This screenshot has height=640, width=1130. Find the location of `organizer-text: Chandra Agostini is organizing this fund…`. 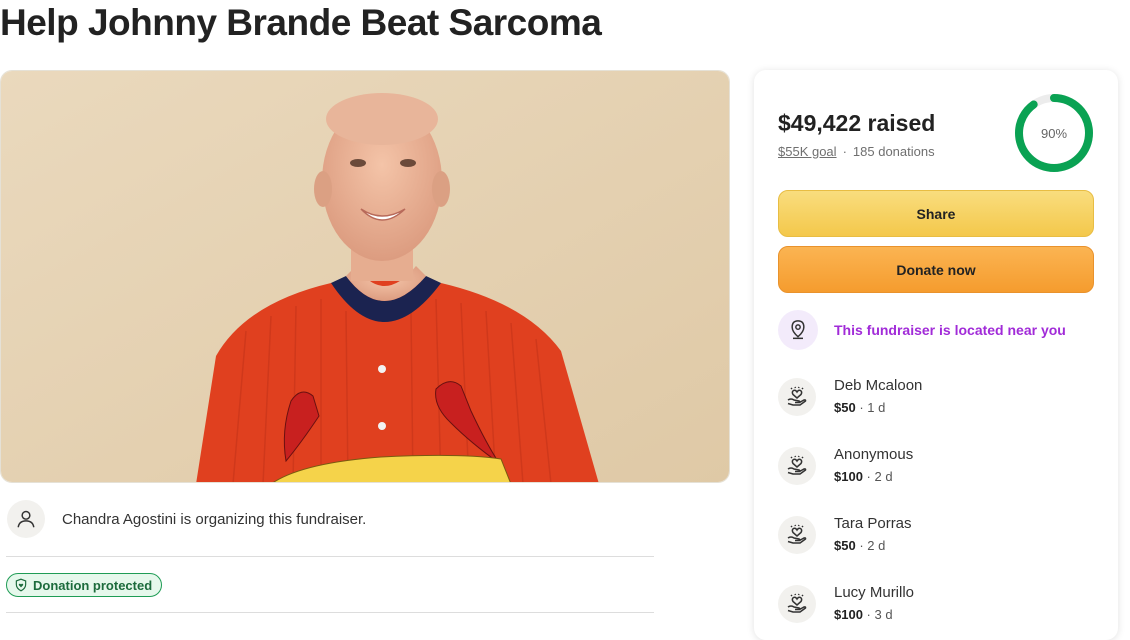

organizer-text: Chandra Agostini is organizing this fund… is located at coordinates (214, 519).